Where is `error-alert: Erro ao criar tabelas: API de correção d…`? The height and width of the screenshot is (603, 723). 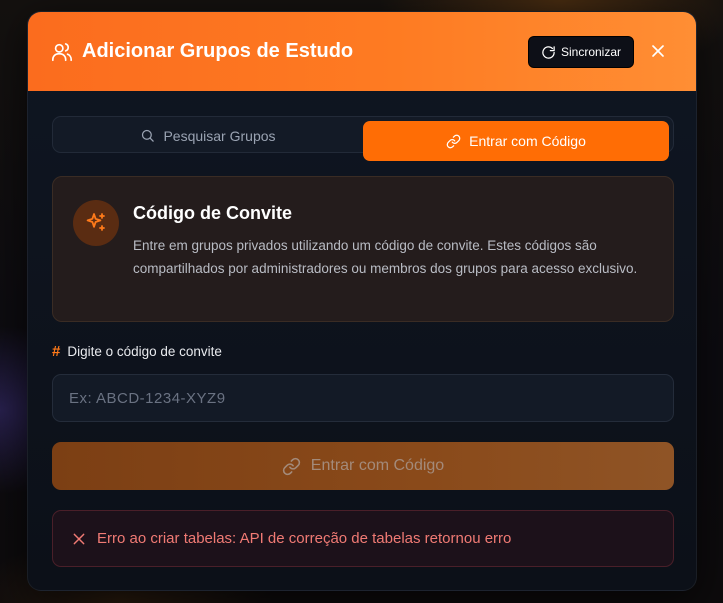
error-alert: Erro ao criar tabelas: API de correção d… is located at coordinates (363, 538).